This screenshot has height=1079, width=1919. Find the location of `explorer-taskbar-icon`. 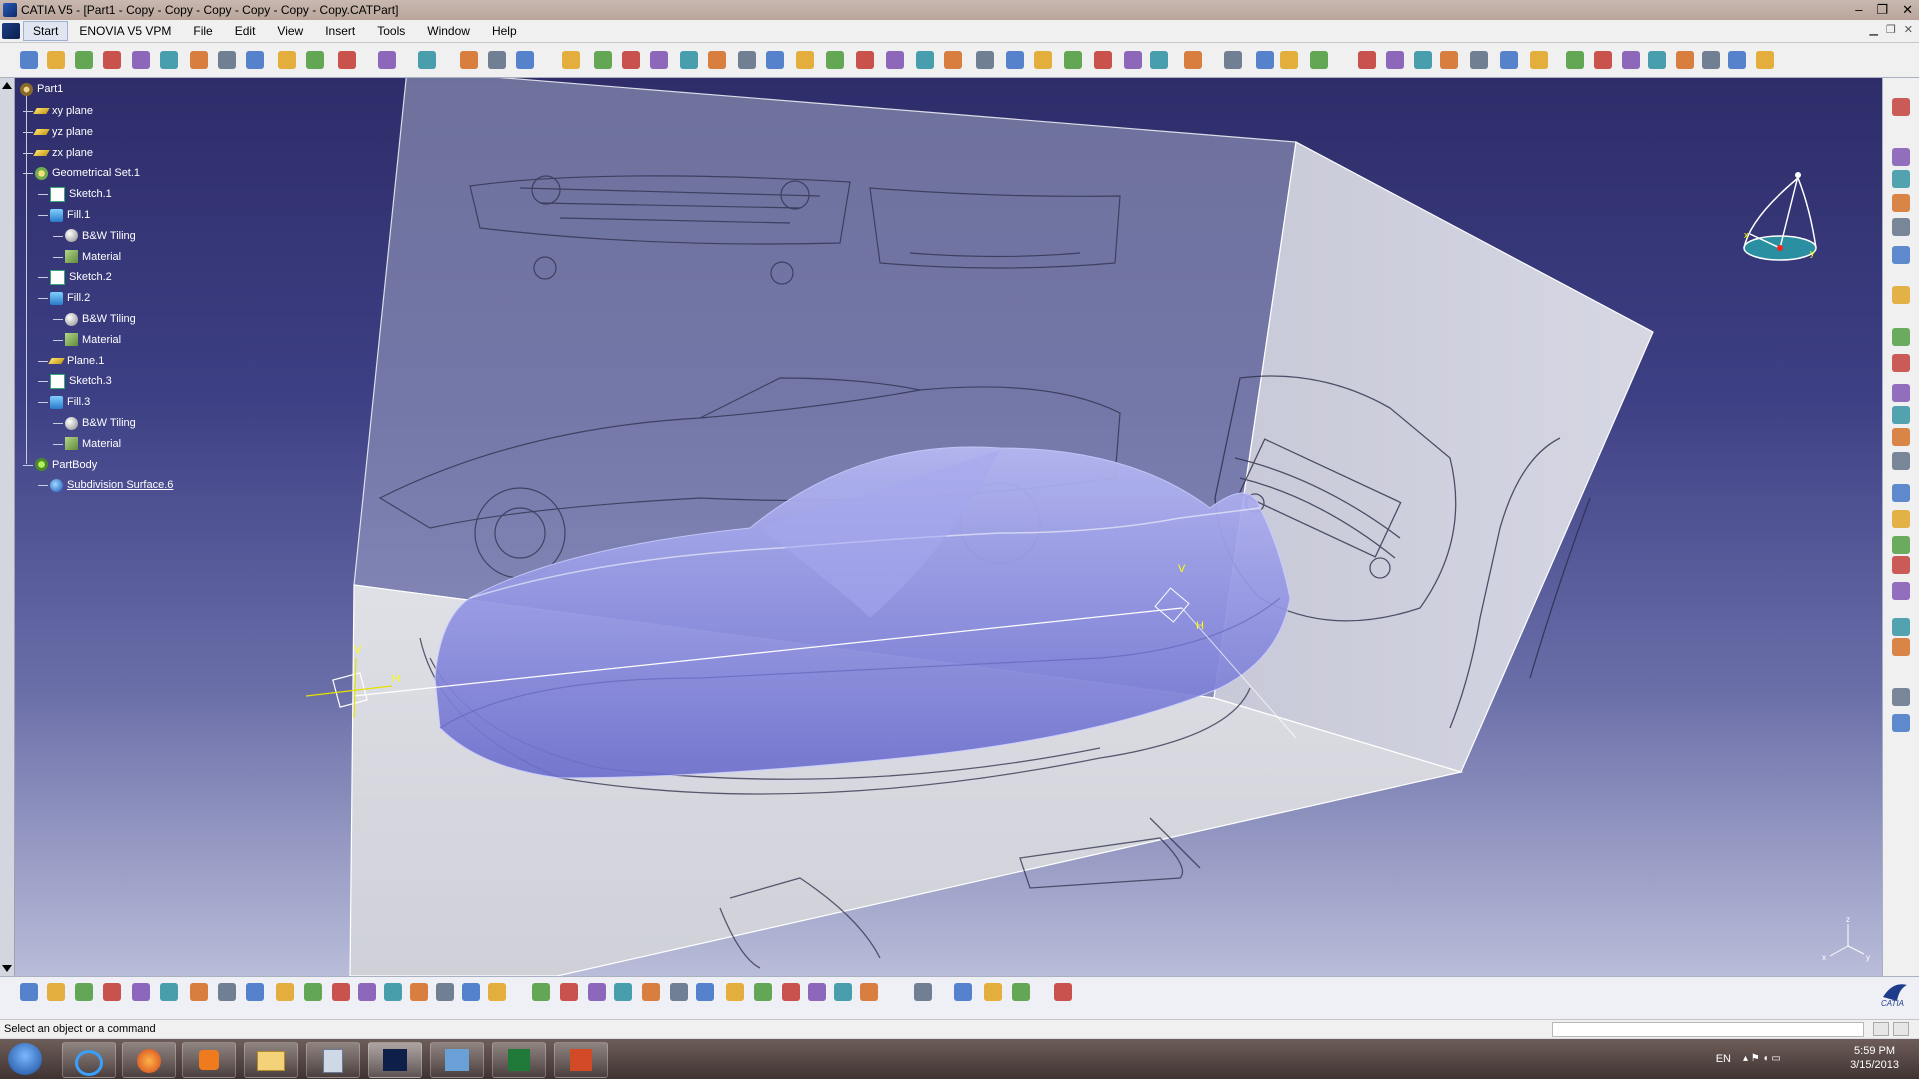

explorer-taskbar-icon is located at coordinates (271, 1060).